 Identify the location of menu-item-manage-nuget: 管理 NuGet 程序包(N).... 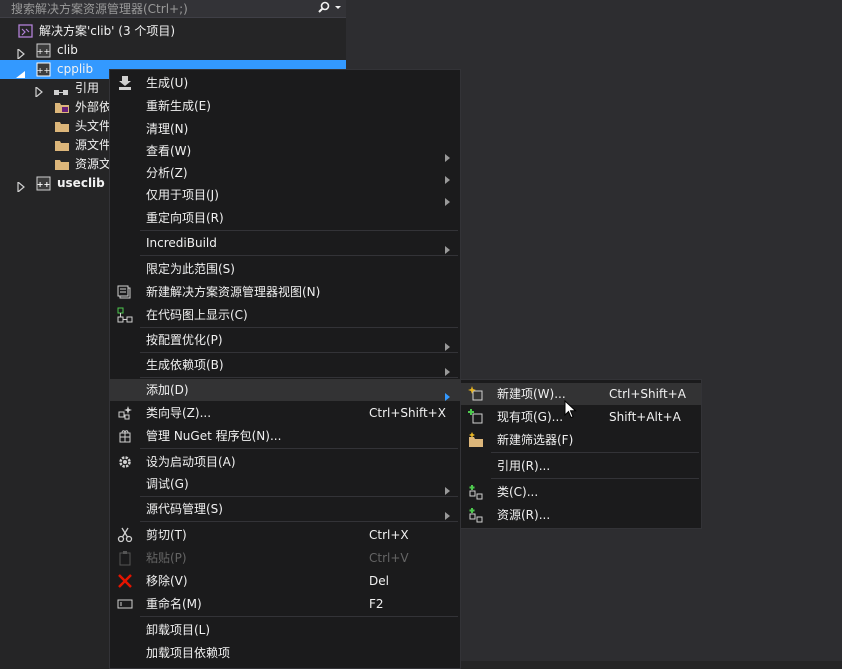
(285, 436).